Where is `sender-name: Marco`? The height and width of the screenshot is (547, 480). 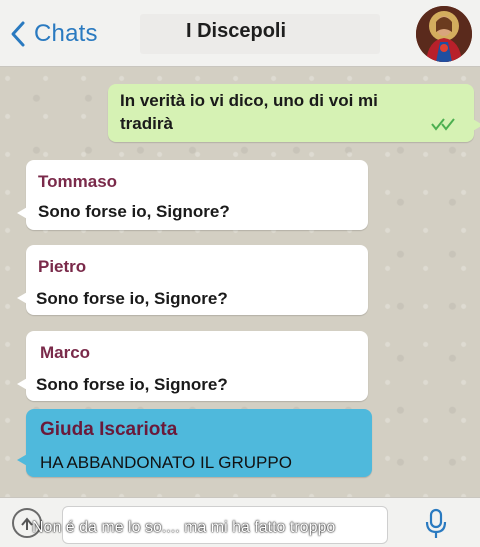 sender-name: Marco is located at coordinates (65, 352).